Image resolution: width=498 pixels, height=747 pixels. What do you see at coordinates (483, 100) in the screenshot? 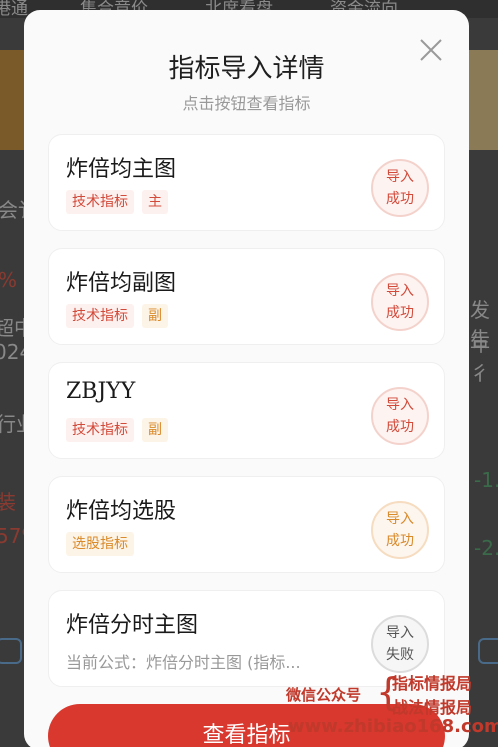
I see `background-banner-right` at bounding box center [483, 100].